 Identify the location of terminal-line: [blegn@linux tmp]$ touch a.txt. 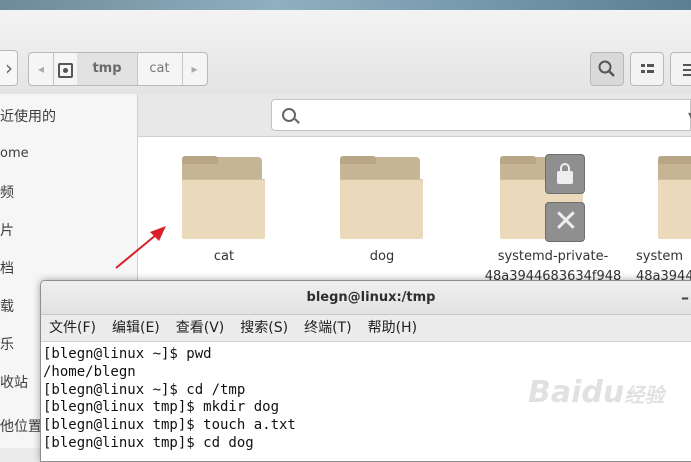
(169, 425).